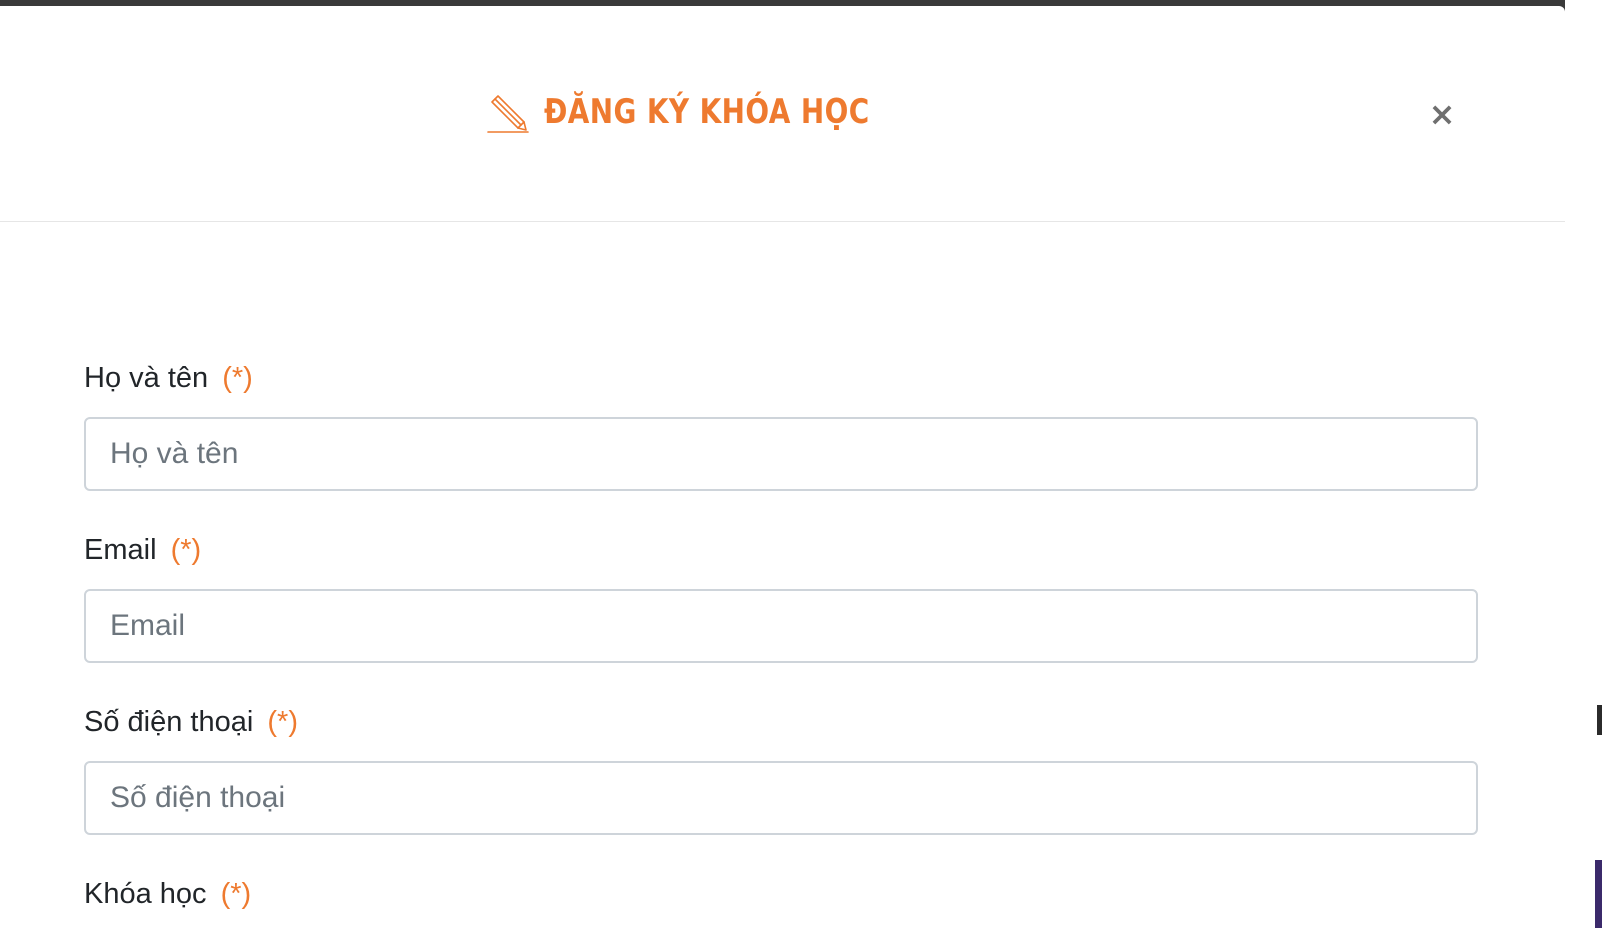 This screenshot has width=1602, height=928. I want to click on full-name-input, so click(781, 454).